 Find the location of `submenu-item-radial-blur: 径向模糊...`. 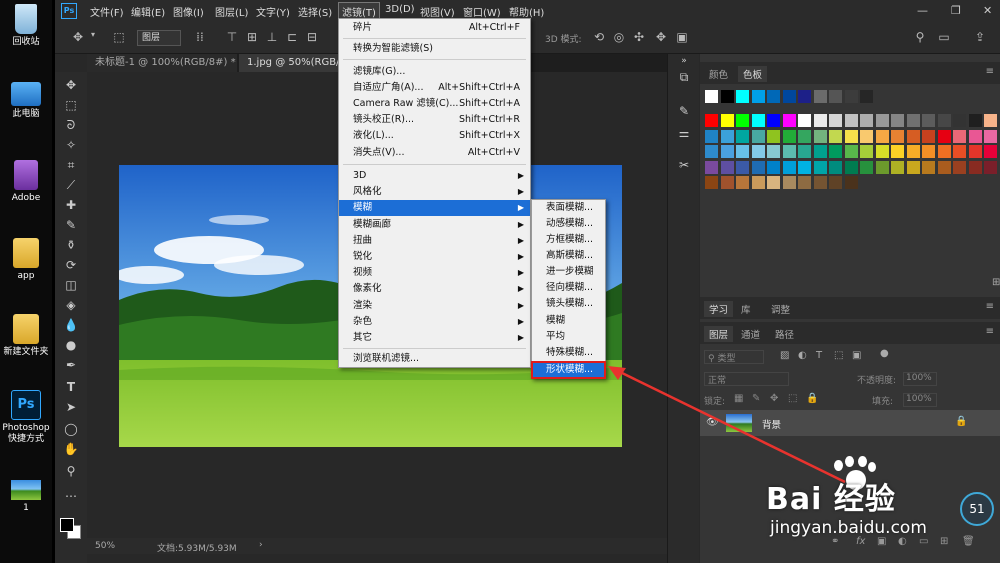

submenu-item-radial-blur: 径向模糊... is located at coordinates (568, 288).